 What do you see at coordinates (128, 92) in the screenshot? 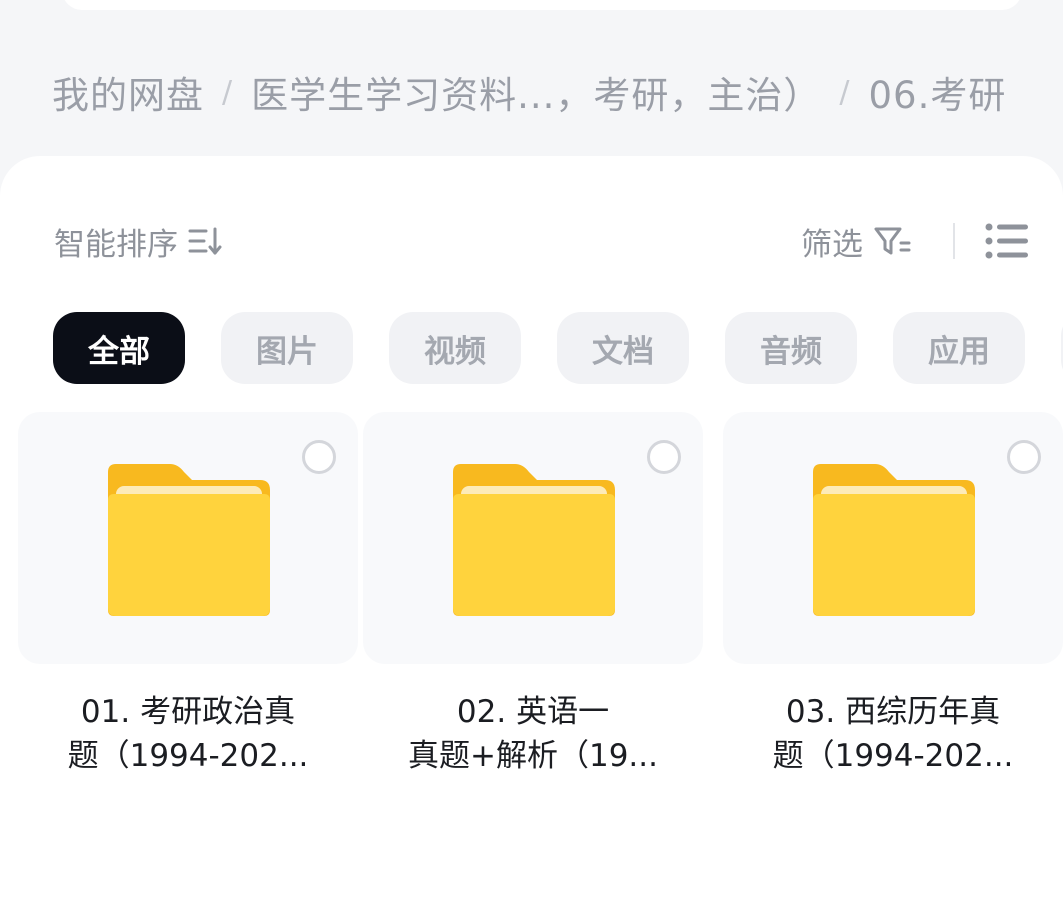
I see `breadcrumb-item-root: 我的网盘` at bounding box center [128, 92].